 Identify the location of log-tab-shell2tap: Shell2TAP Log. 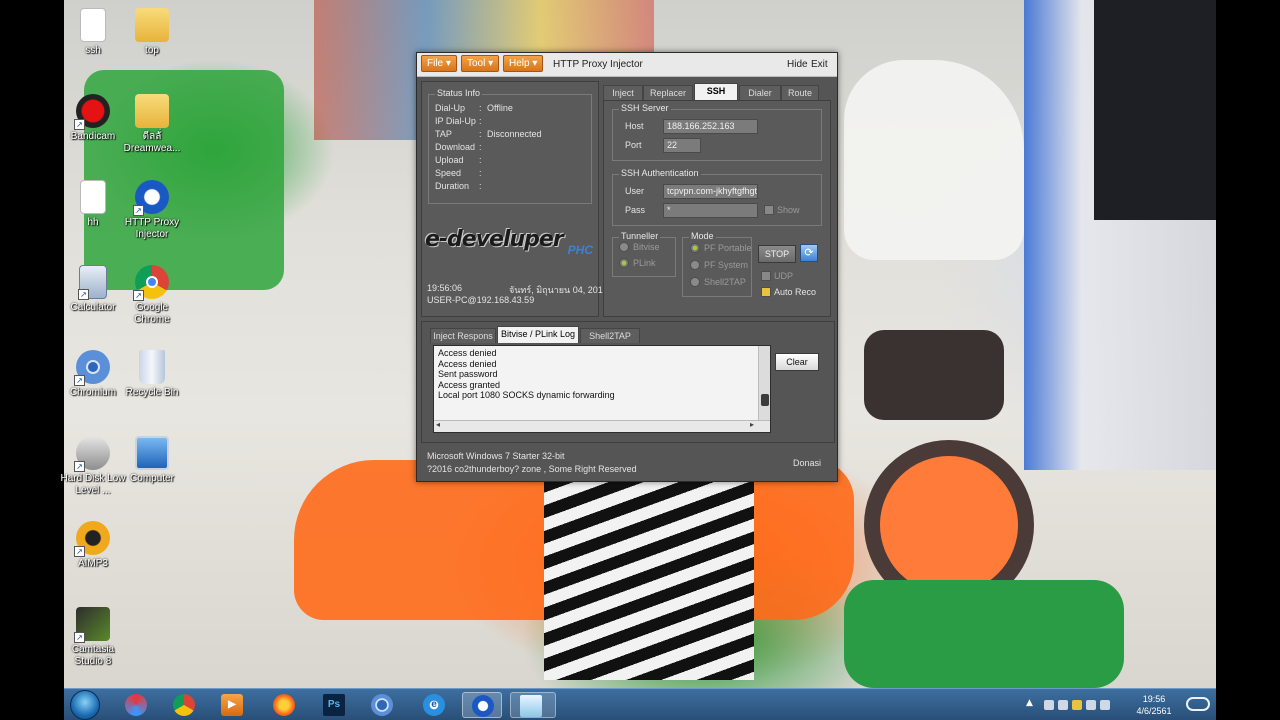
(610, 341).